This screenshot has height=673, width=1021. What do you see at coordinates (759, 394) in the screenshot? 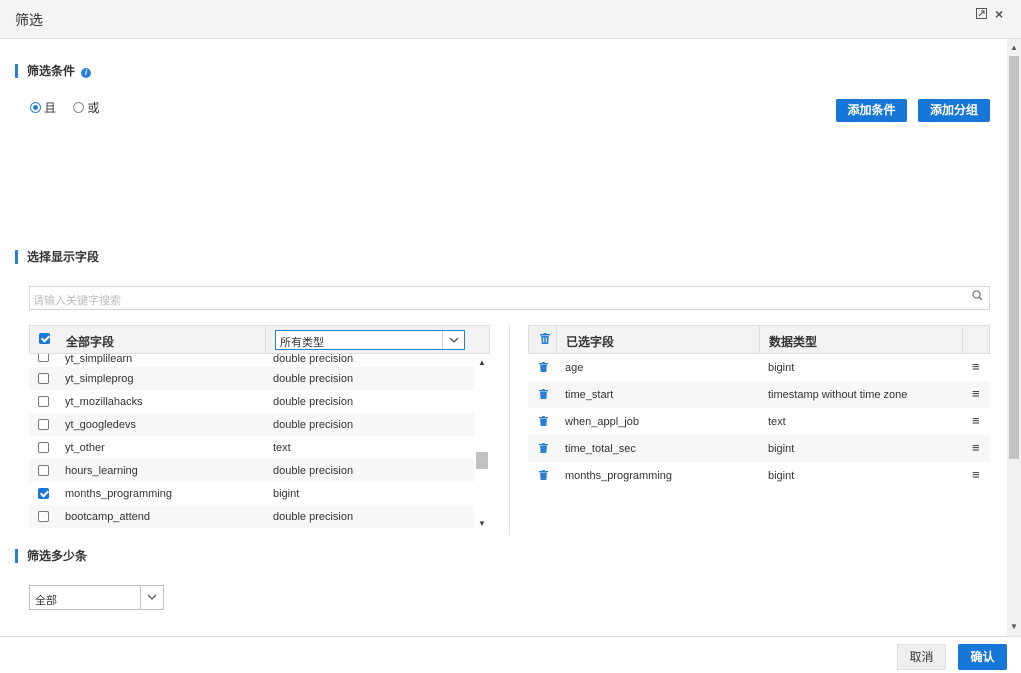
I see `list-item: time_start timestamp without time zone ≡` at bounding box center [759, 394].